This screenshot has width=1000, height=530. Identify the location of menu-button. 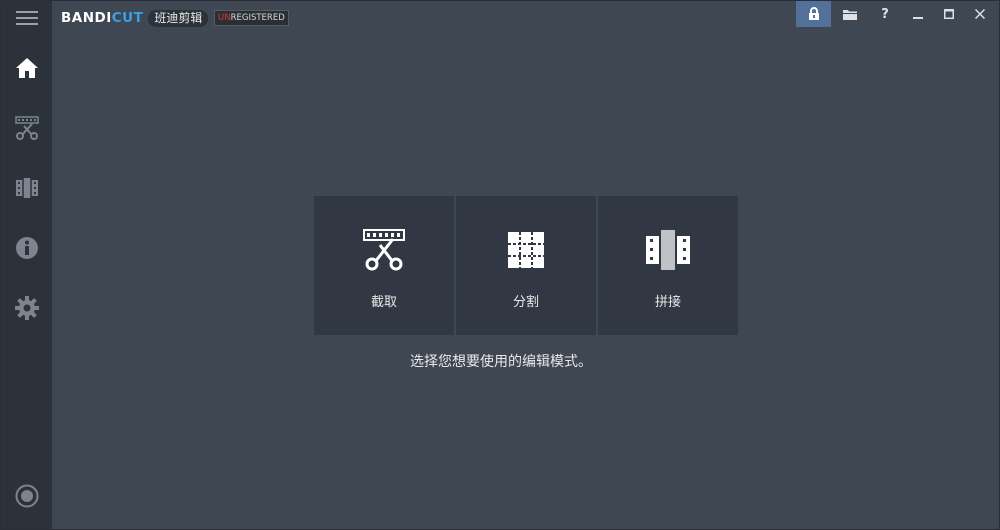
(26, 18).